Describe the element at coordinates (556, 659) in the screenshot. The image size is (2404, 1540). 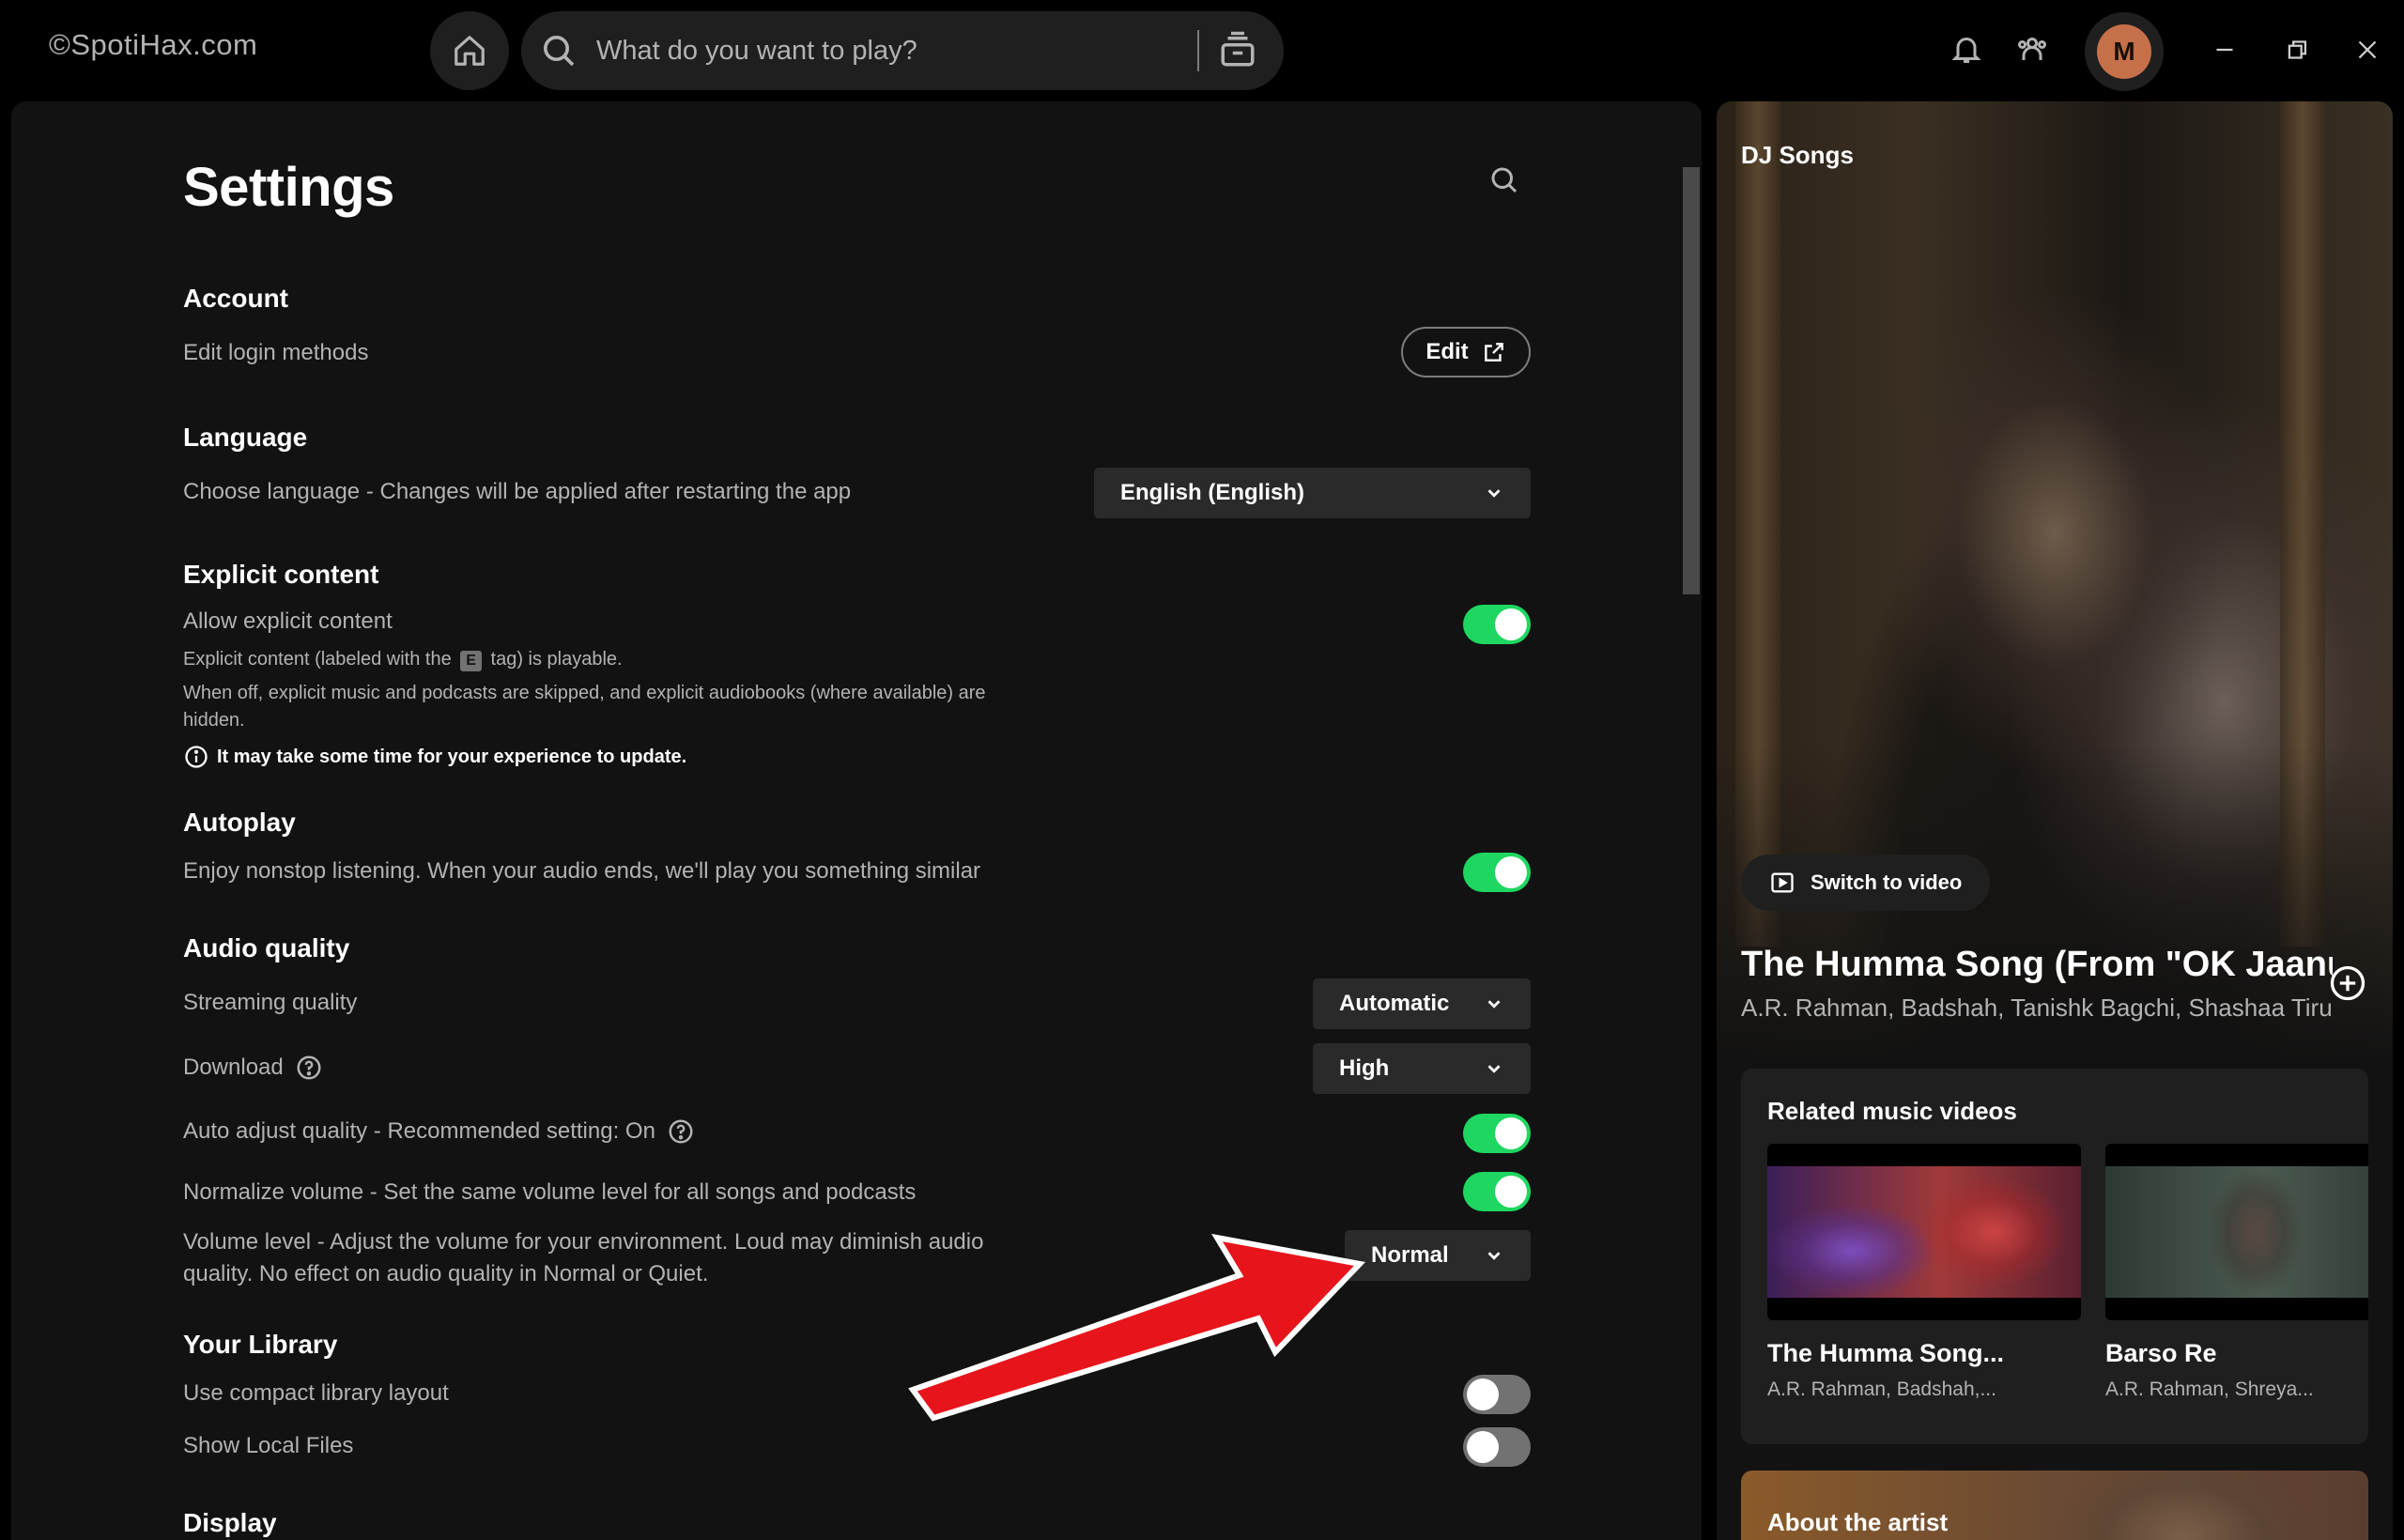
I see `explicit-note-after: tag) is playable.` at that location.